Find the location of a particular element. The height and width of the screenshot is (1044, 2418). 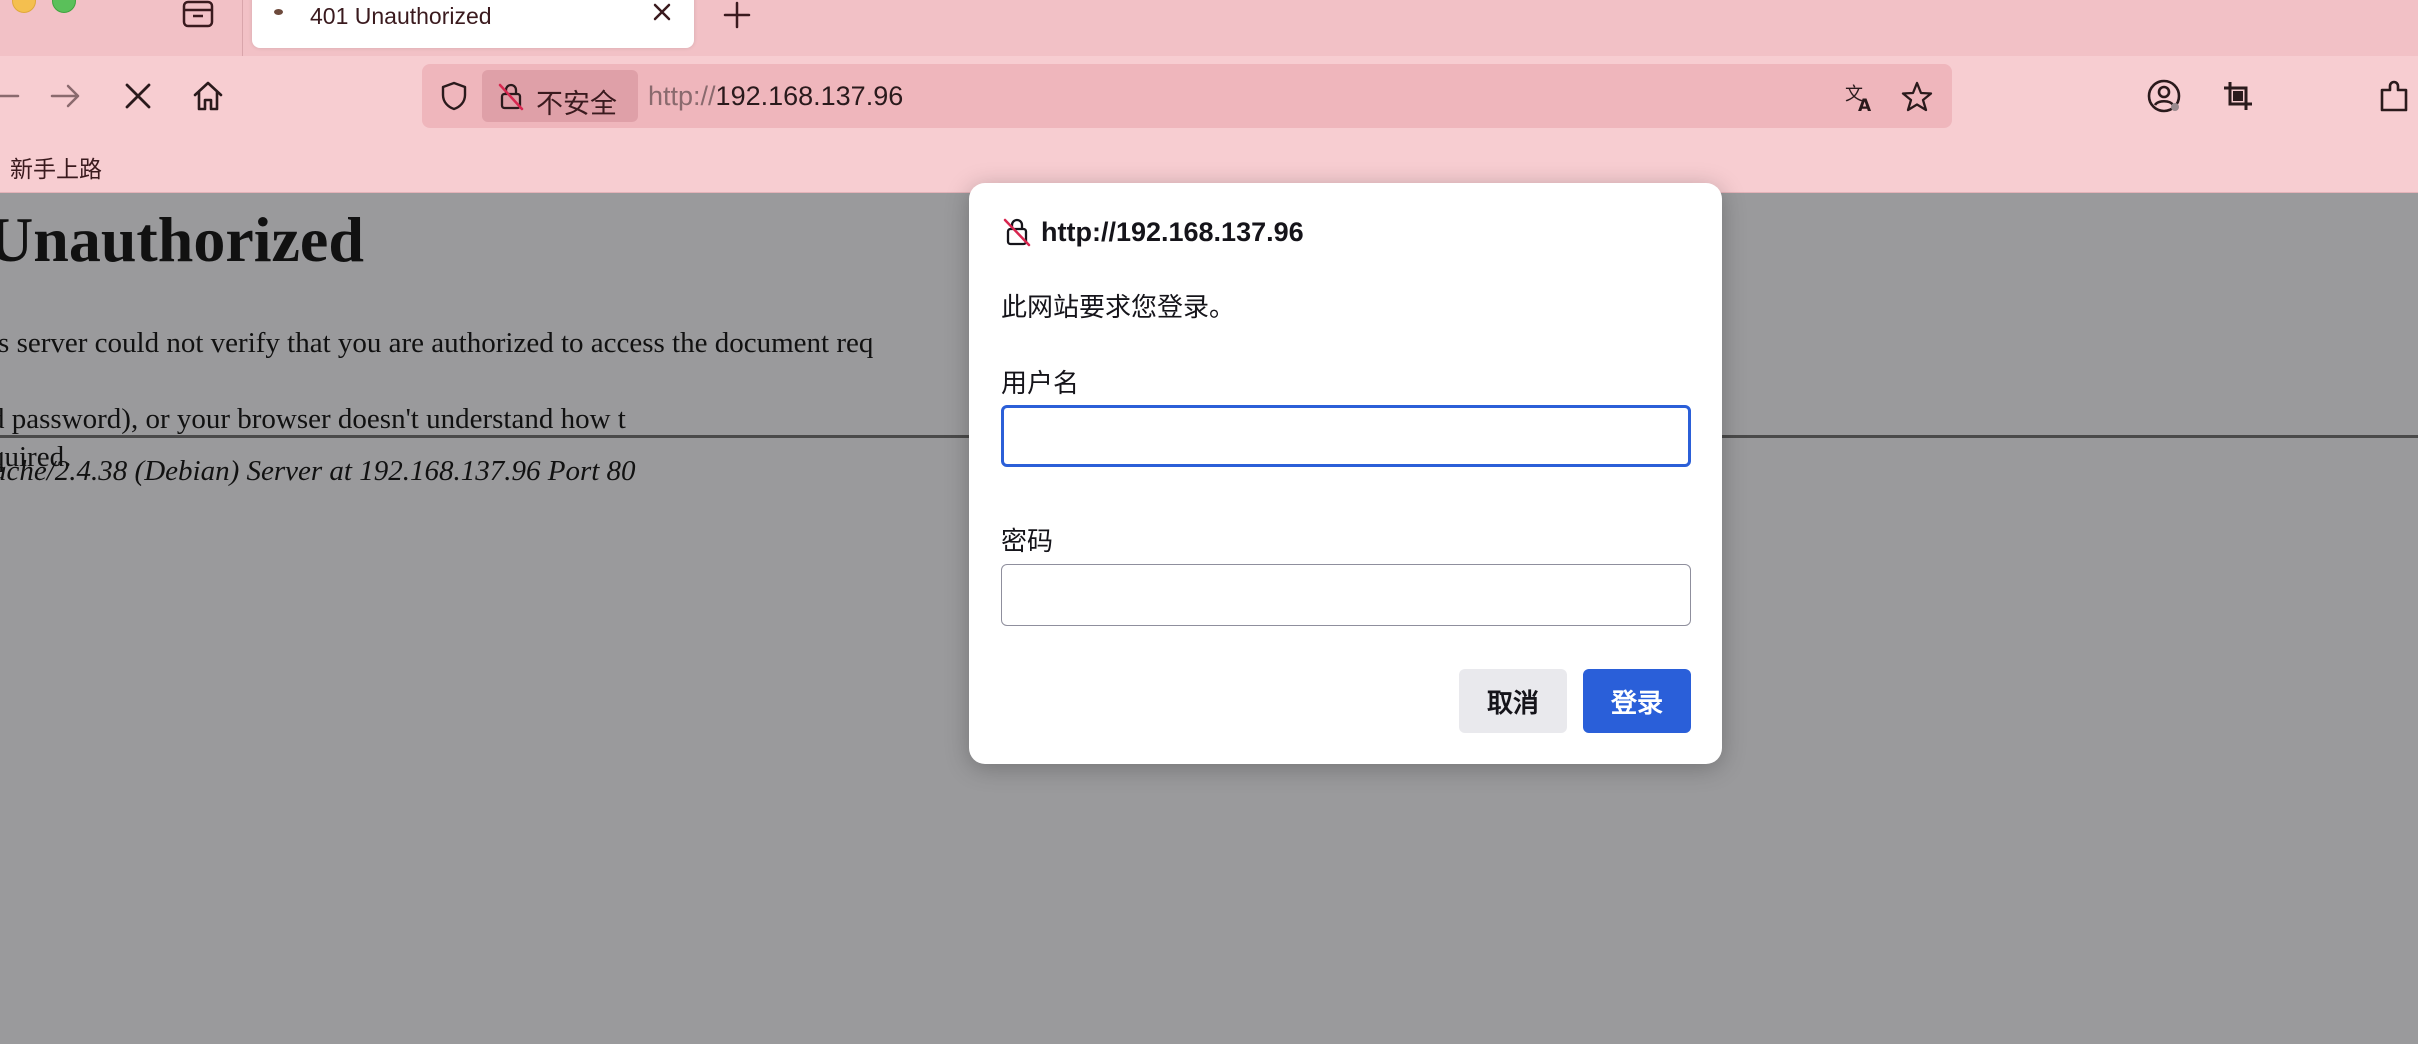

username-input is located at coordinates (1346, 436).